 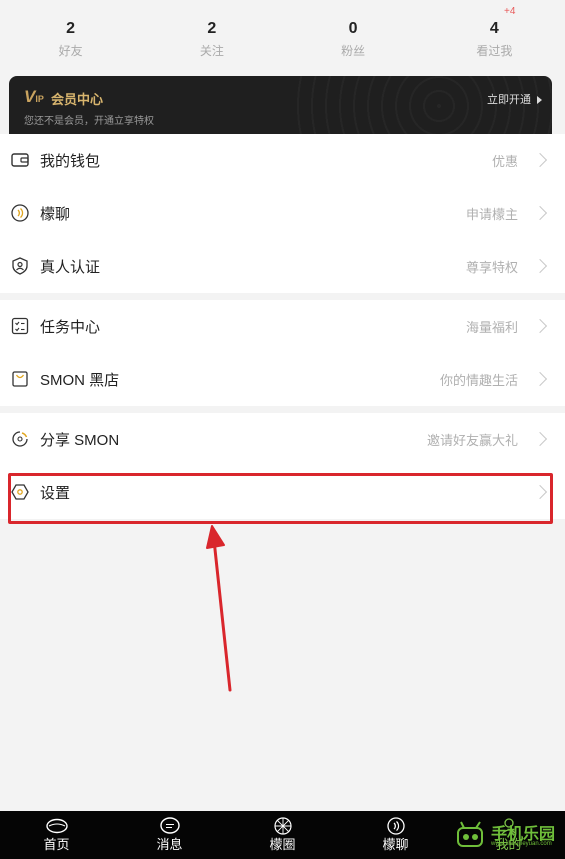 I want to click on tab-chat: 檬聊, so click(x=395, y=835).